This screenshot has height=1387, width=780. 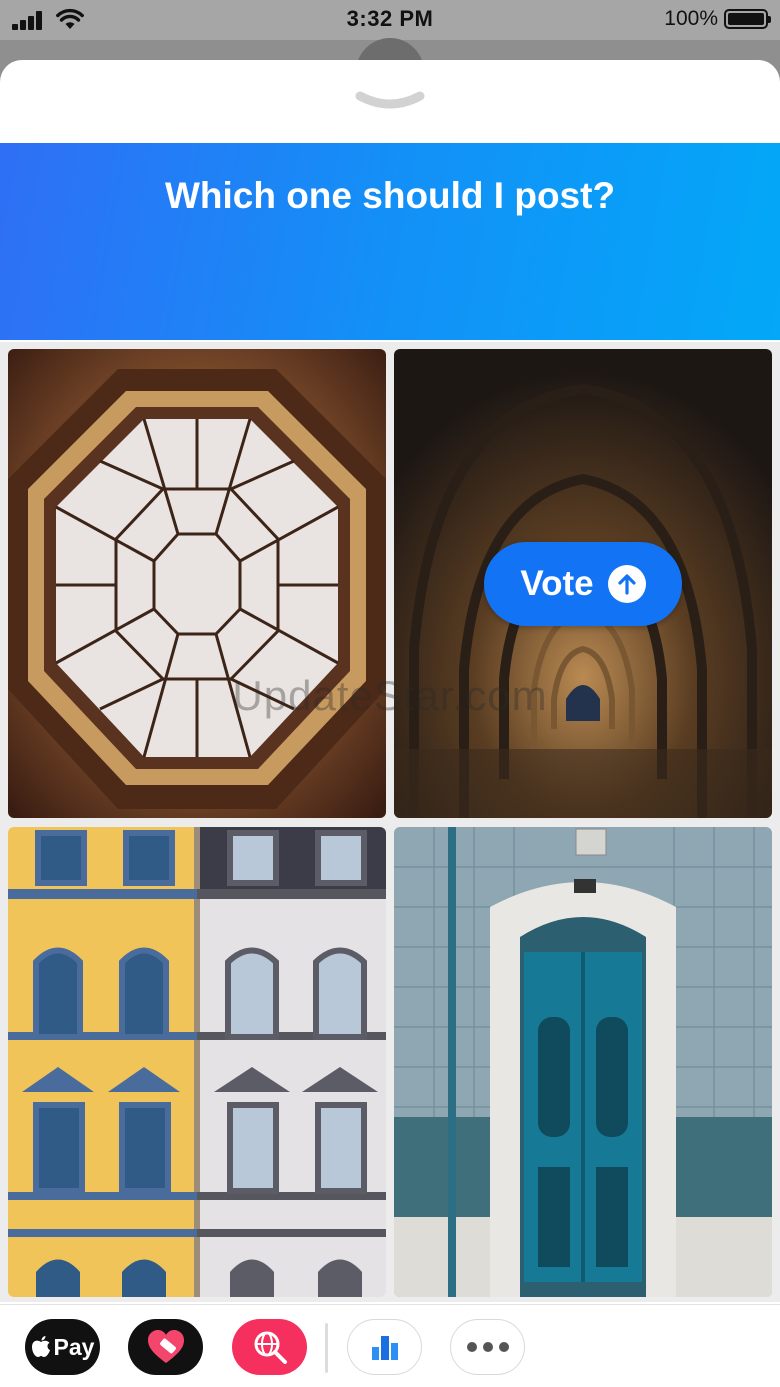 I want to click on heart-icon, so click(x=165, y=1346).